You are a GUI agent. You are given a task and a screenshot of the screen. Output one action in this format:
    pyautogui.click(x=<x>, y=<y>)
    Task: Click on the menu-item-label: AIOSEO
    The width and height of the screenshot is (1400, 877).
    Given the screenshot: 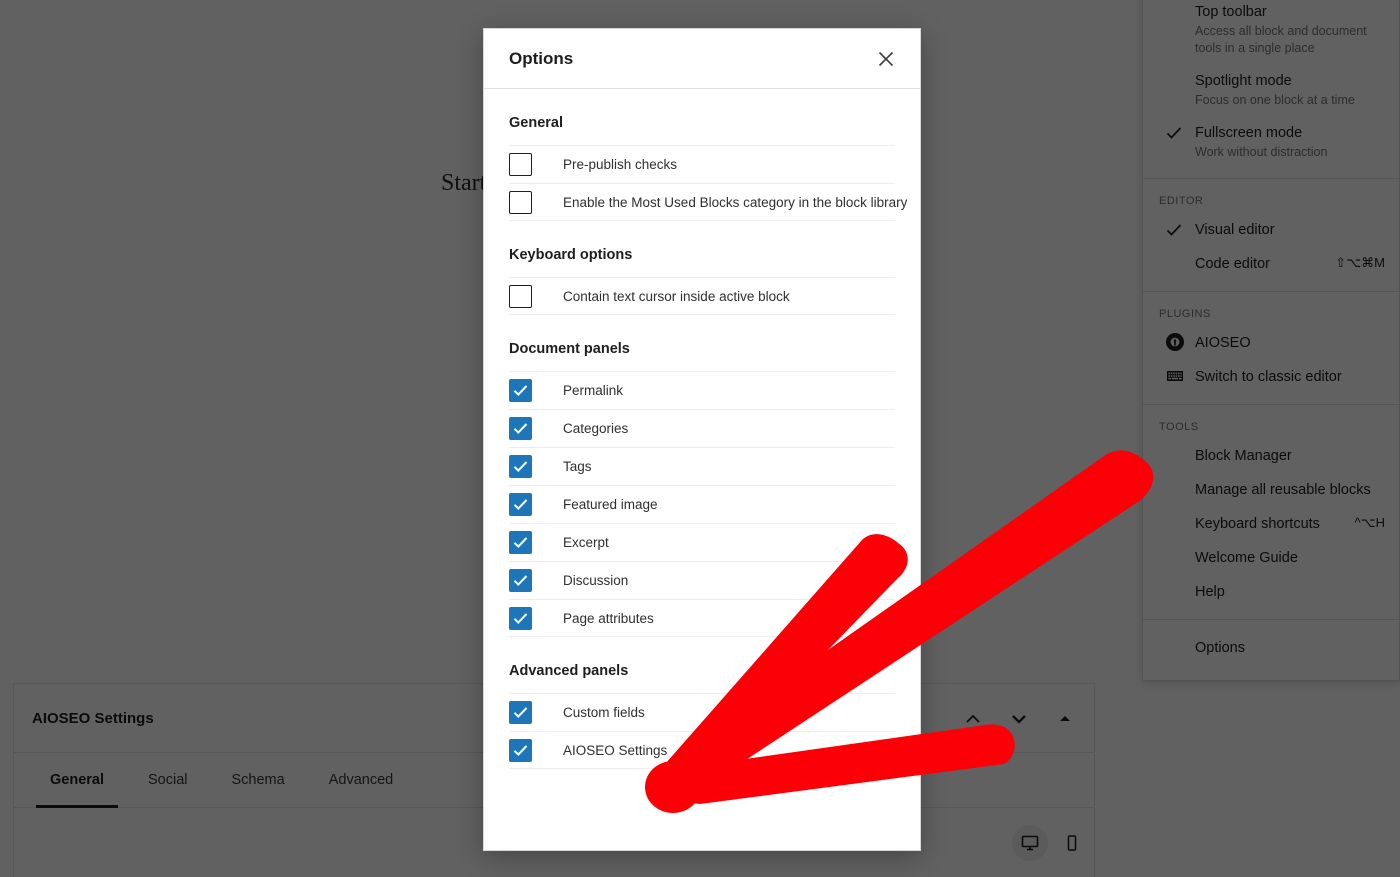 What is the action you would take?
    pyautogui.click(x=1223, y=343)
    